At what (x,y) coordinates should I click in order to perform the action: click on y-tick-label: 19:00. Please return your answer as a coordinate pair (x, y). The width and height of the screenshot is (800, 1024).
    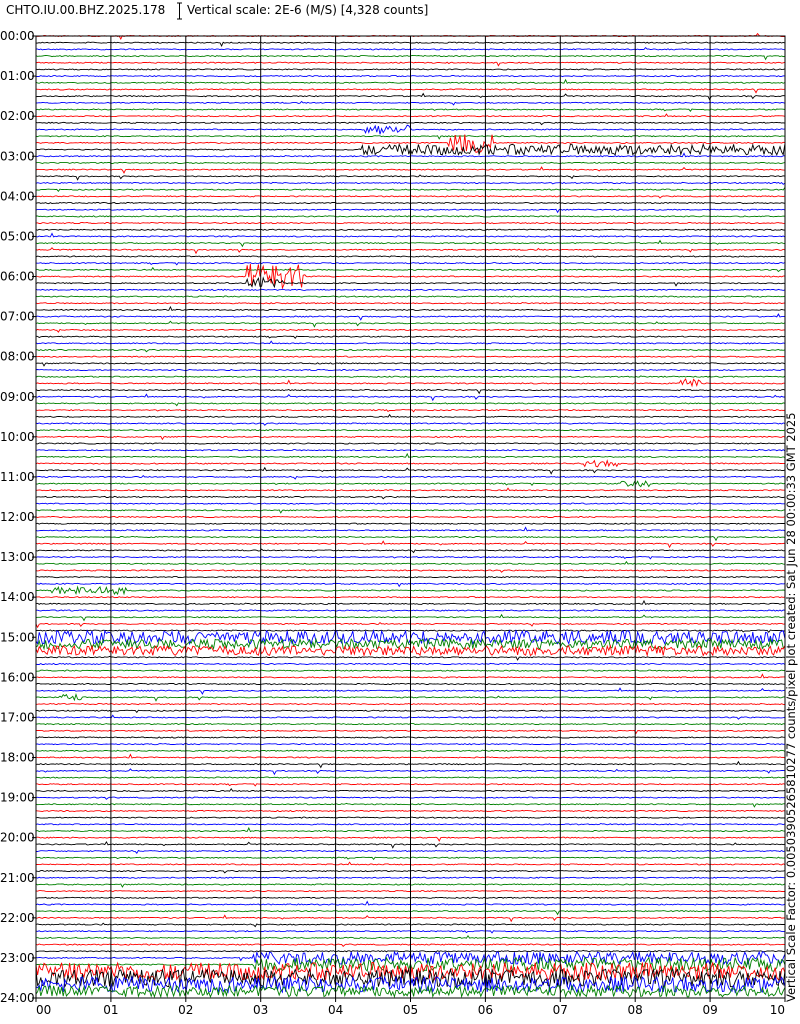
    Looking at the image, I should click on (17, 798).